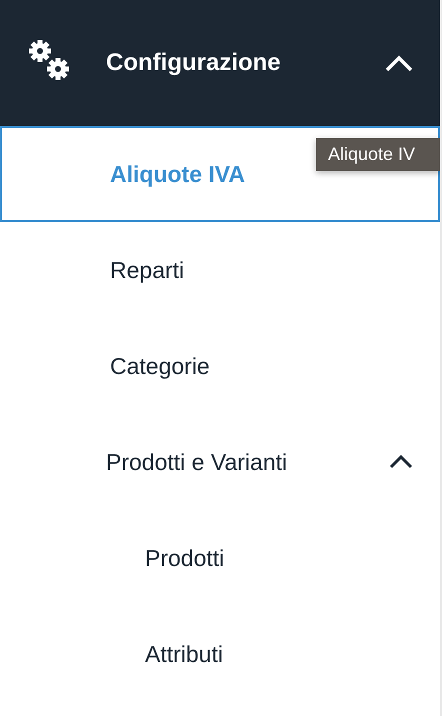 This screenshot has width=442, height=716. Describe the element at coordinates (401, 462) in the screenshot. I see `chevron-up-icon` at that location.